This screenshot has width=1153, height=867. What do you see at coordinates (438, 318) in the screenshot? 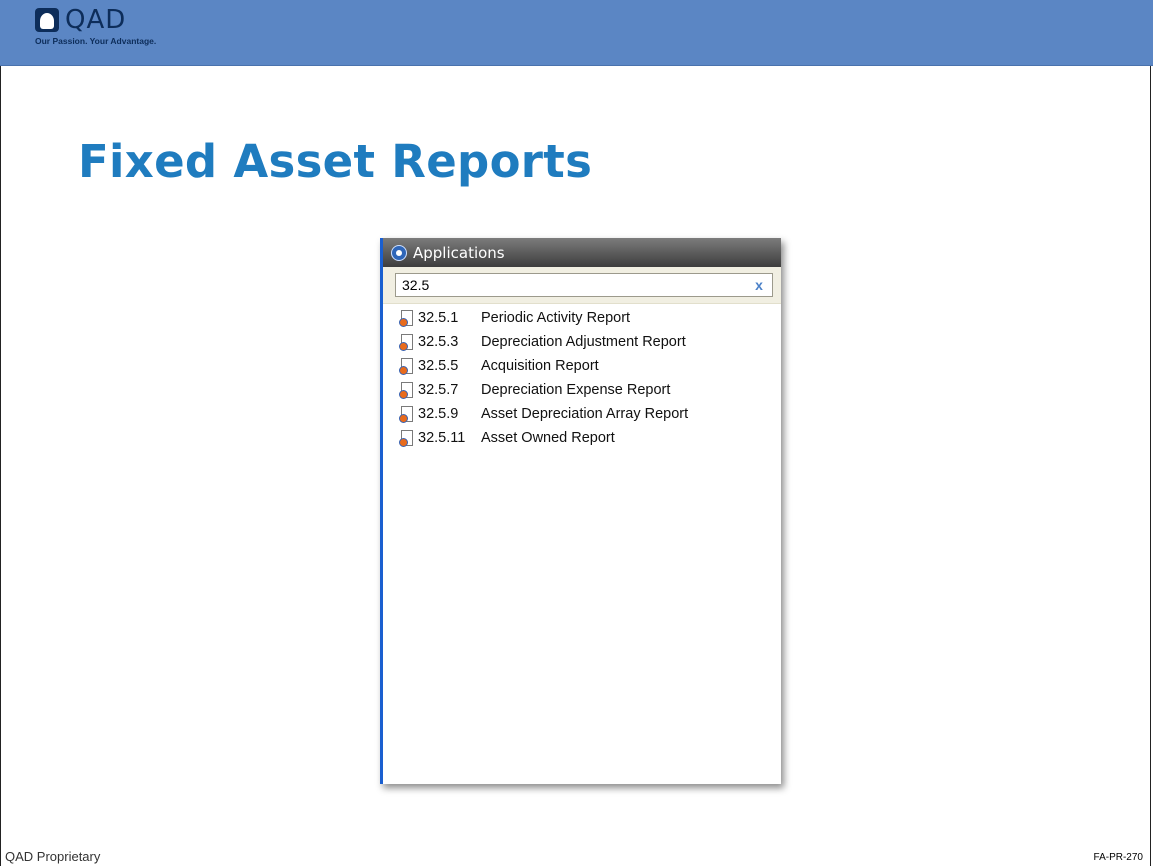
I see `item-code: 32.5.1` at bounding box center [438, 318].